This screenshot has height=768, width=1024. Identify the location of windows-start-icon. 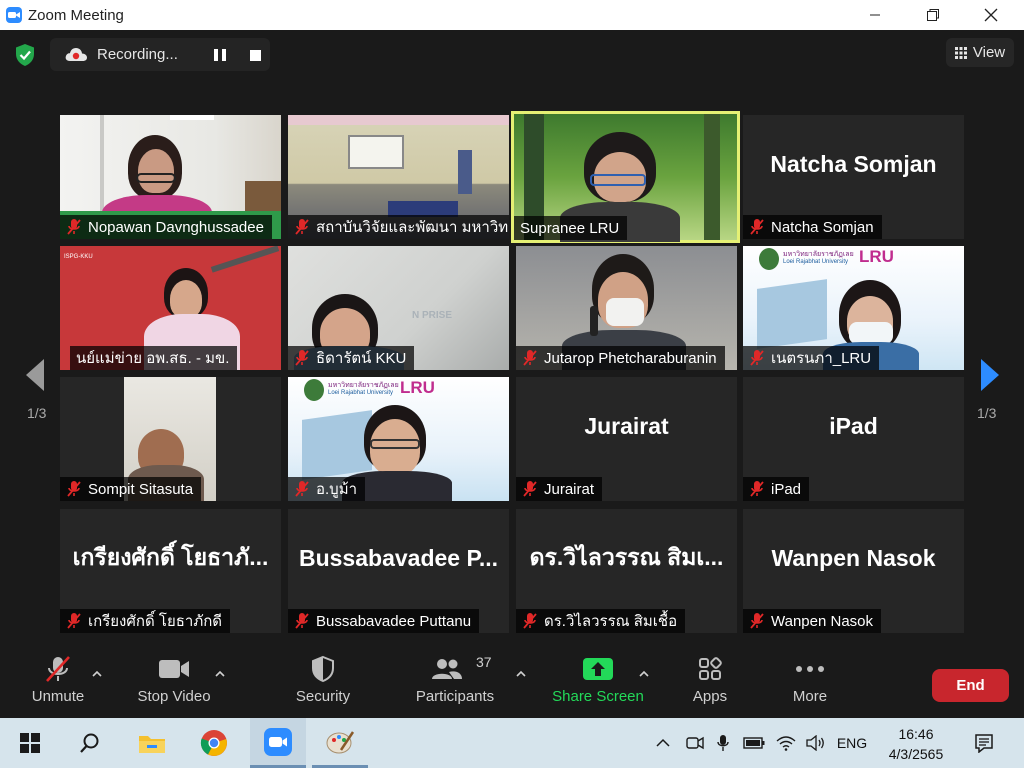
(30, 743).